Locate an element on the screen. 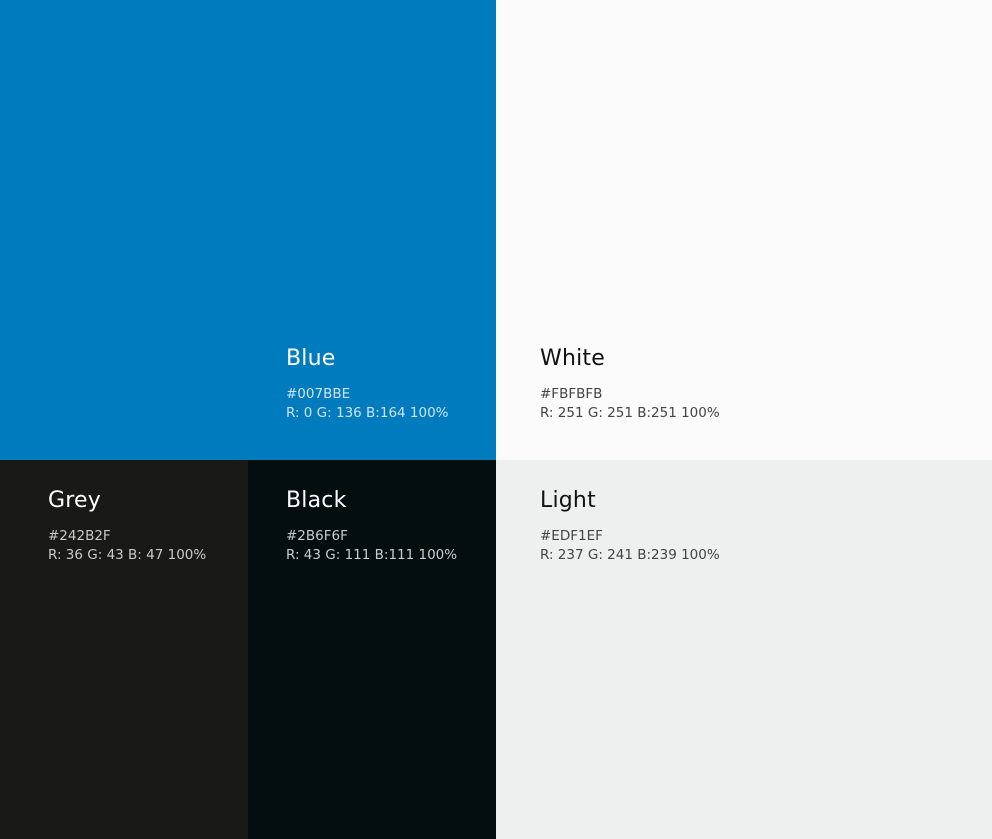  swatch-name: Light is located at coordinates (568, 500).